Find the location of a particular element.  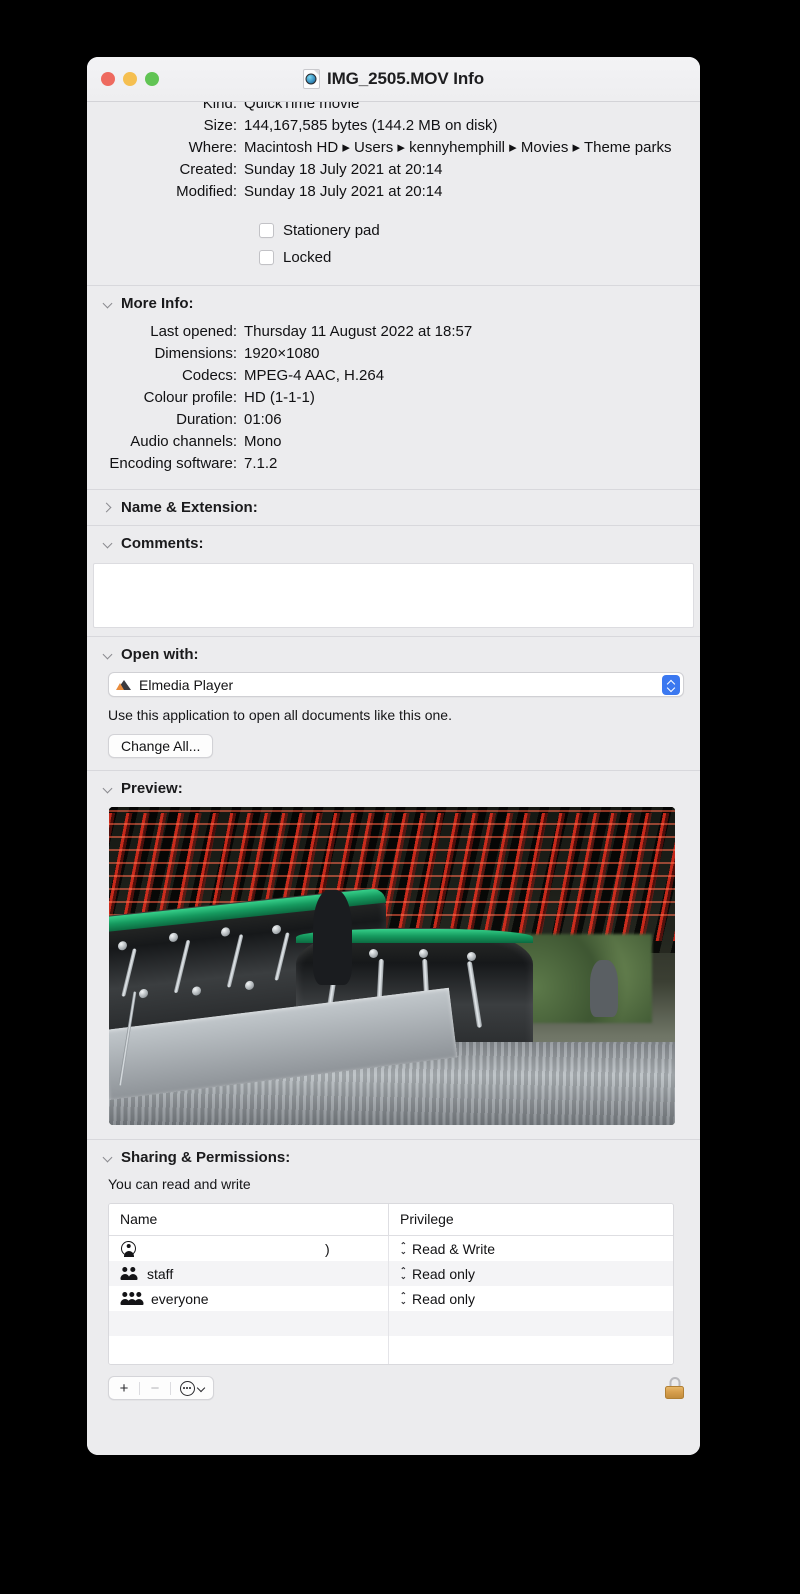

add-permission-button: + is located at coordinates (124, 1388).